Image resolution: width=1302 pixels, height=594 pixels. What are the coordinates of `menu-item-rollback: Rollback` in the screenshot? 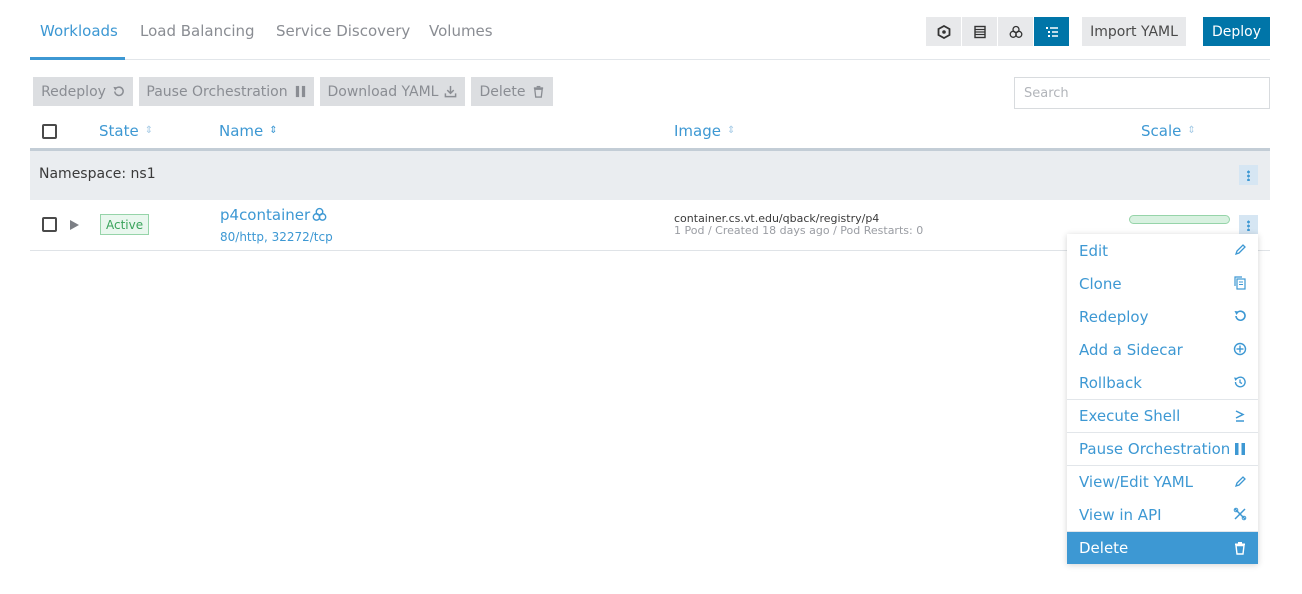 It's located at (1162, 382).